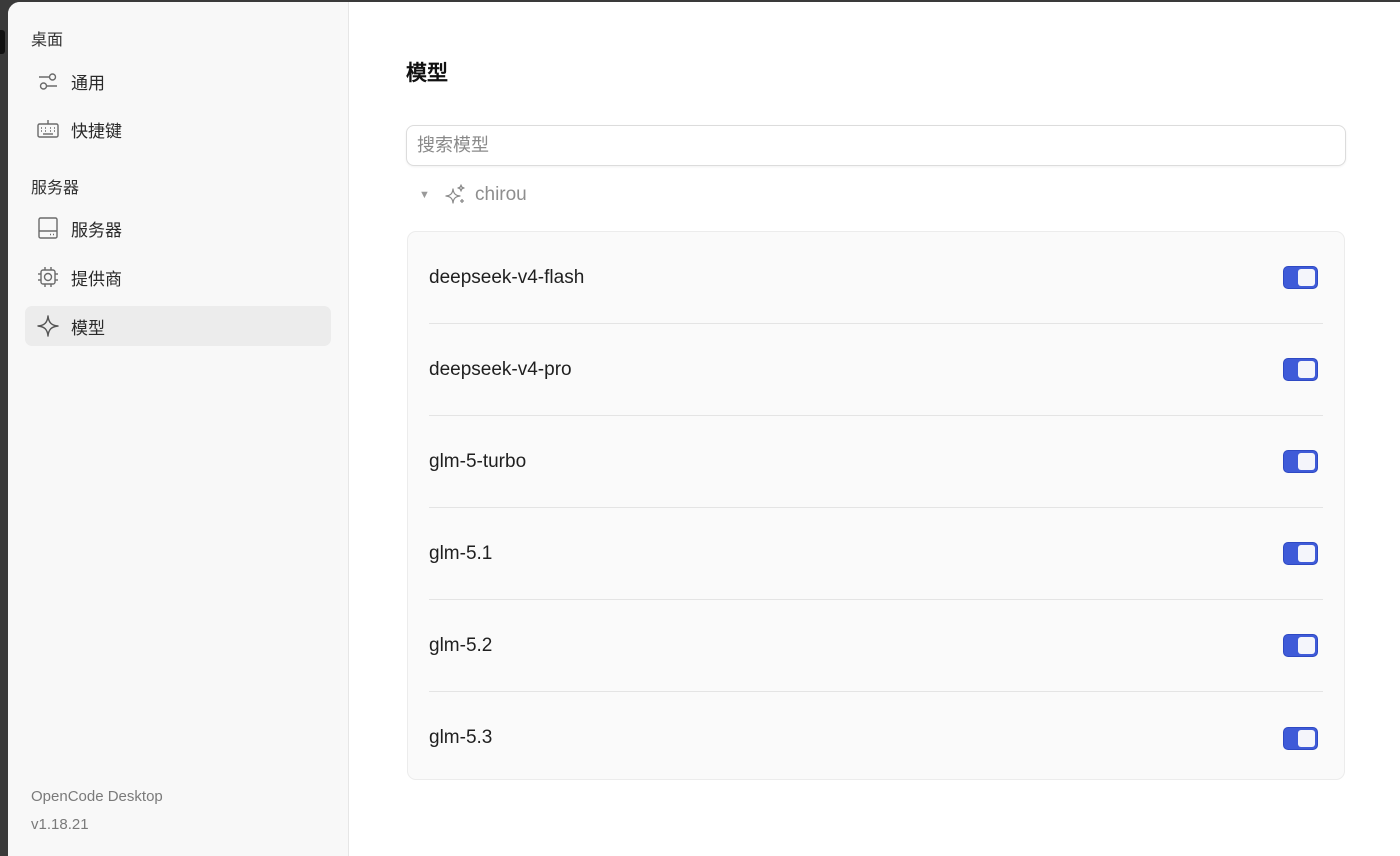  I want to click on sidebar-item-server: 服务器, so click(178, 228).